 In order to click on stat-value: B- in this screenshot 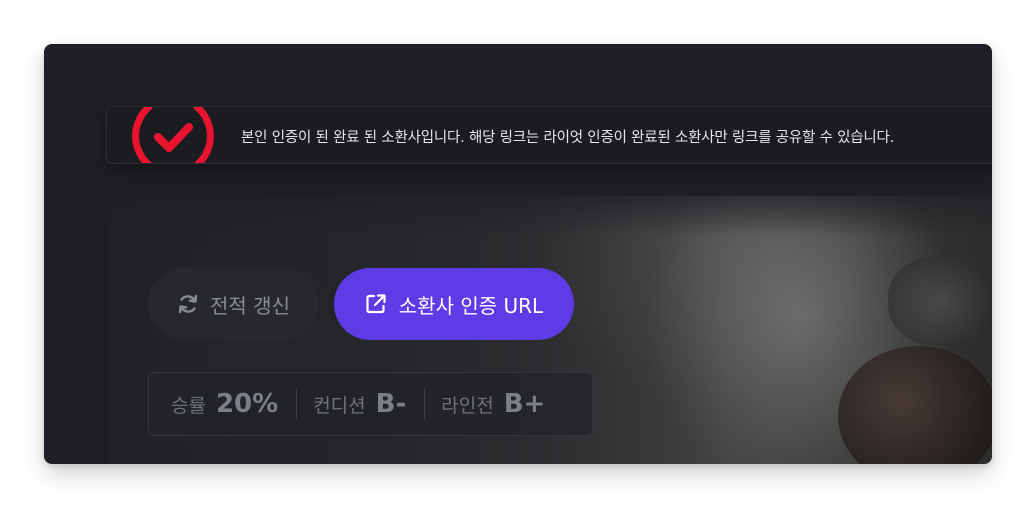, I will do `click(391, 404)`.